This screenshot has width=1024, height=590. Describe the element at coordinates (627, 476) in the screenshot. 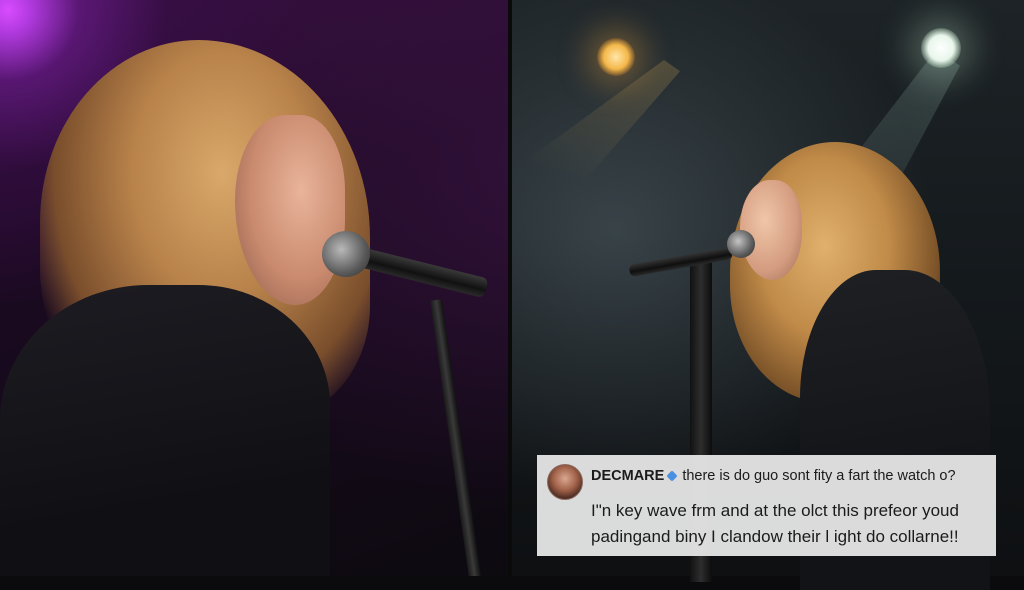

I see `comment-username: DECMARE` at that location.